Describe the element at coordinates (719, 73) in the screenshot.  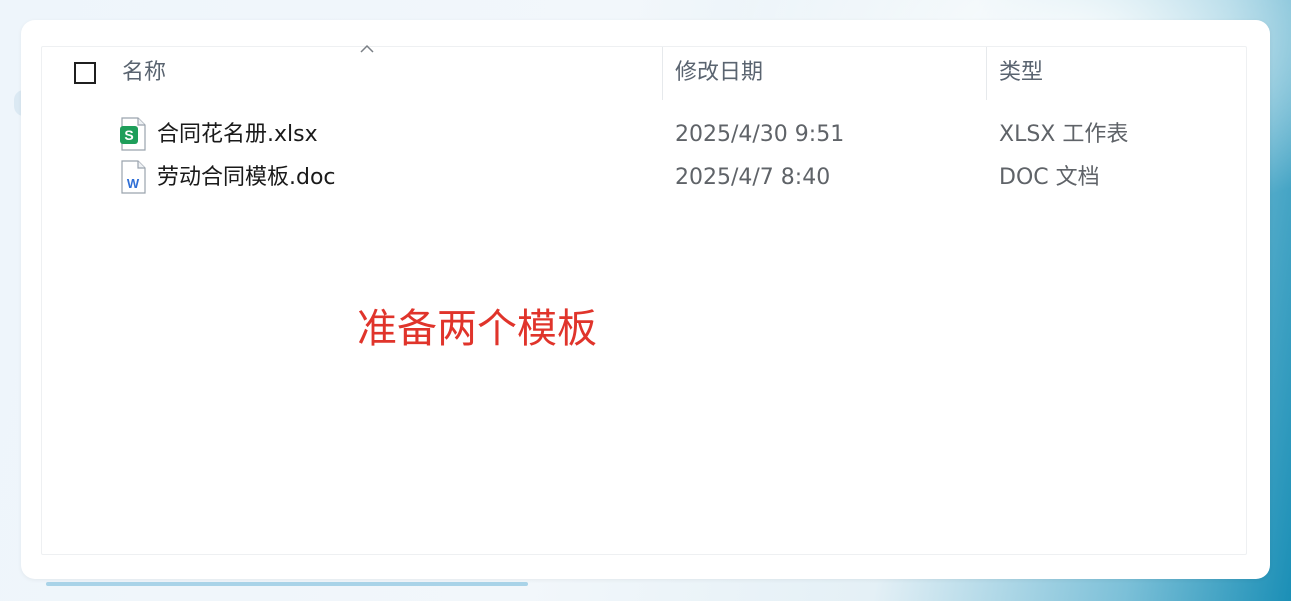
I see `column-header-date: 修改日期` at that location.